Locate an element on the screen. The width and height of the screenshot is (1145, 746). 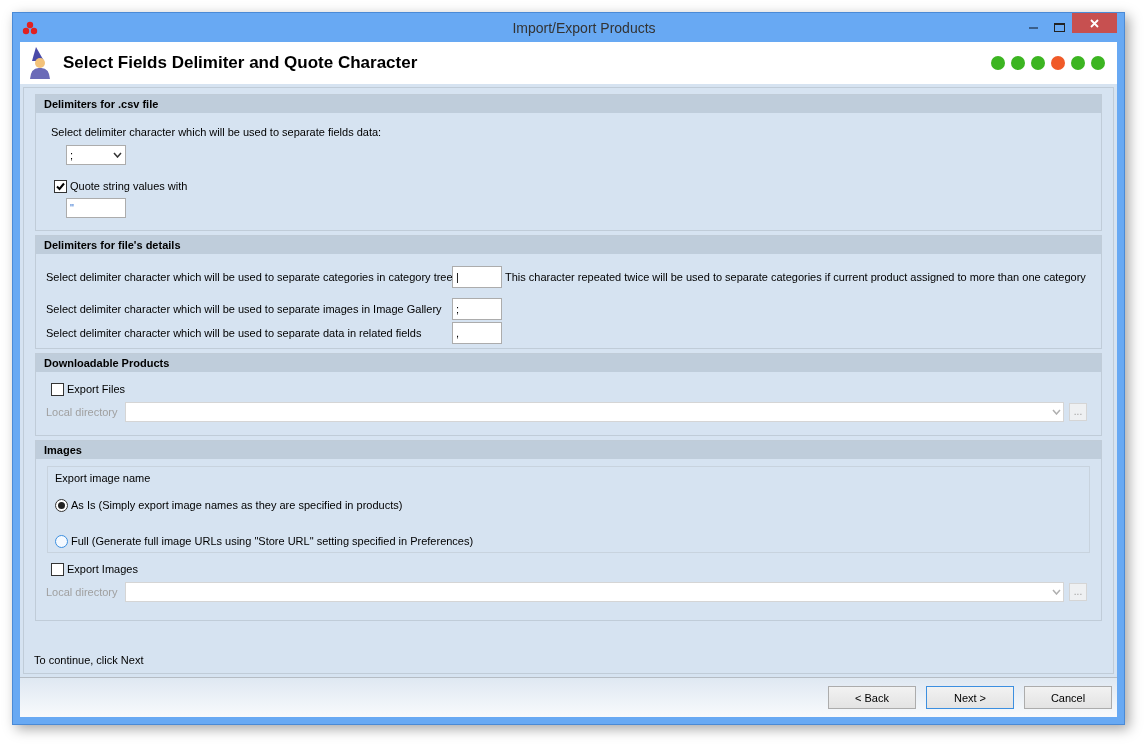
section-header: Downloadable Products is located at coordinates (568, 363).